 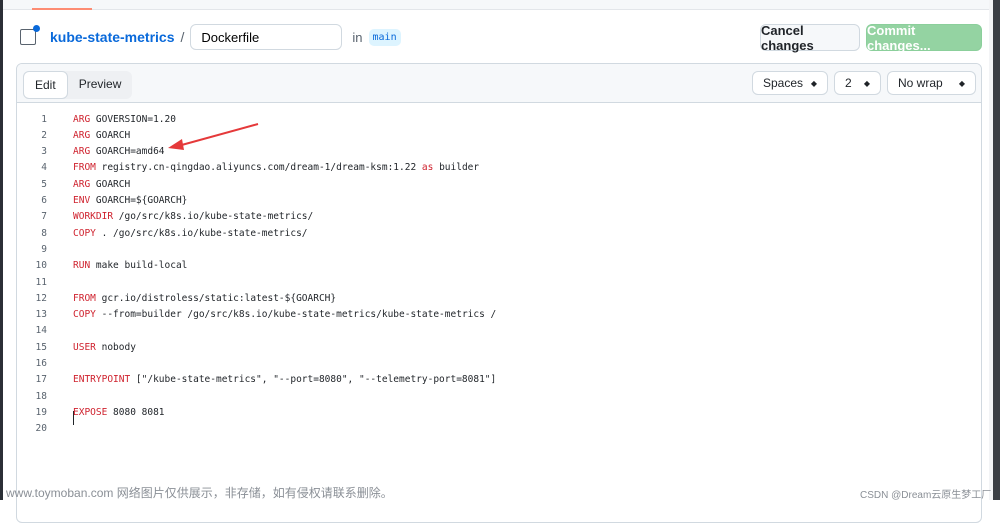 What do you see at coordinates (32, 331) in the screenshot?
I see `code-line: 14` at bounding box center [32, 331].